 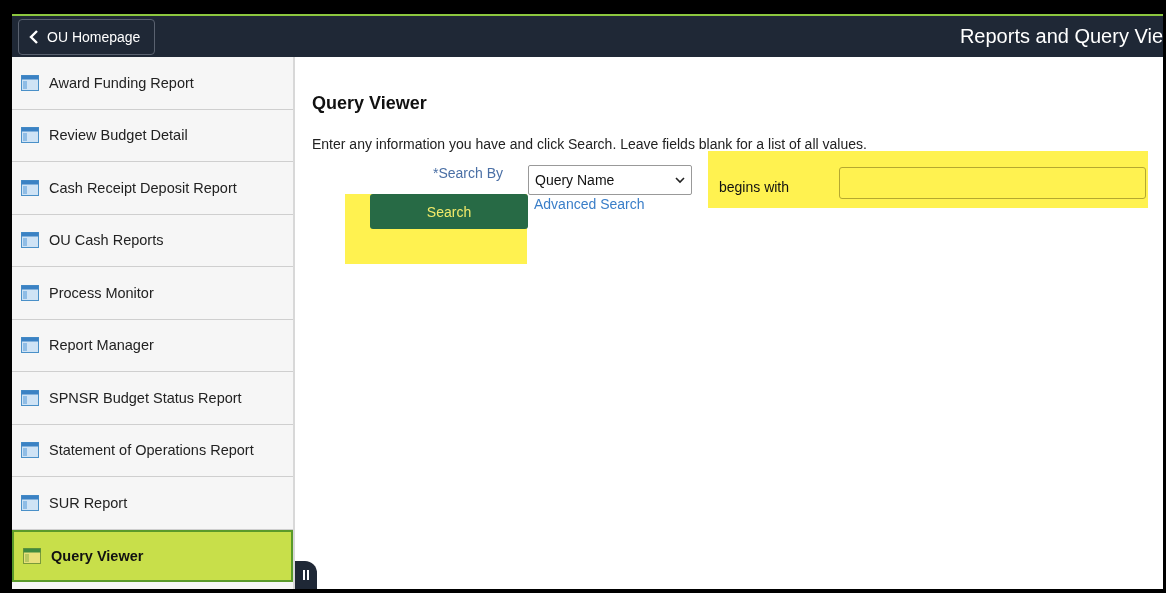 I want to click on instructions-text: Enter any information you have and click Search. Leave fields blank for a list of all values., so click(x=590, y=144).